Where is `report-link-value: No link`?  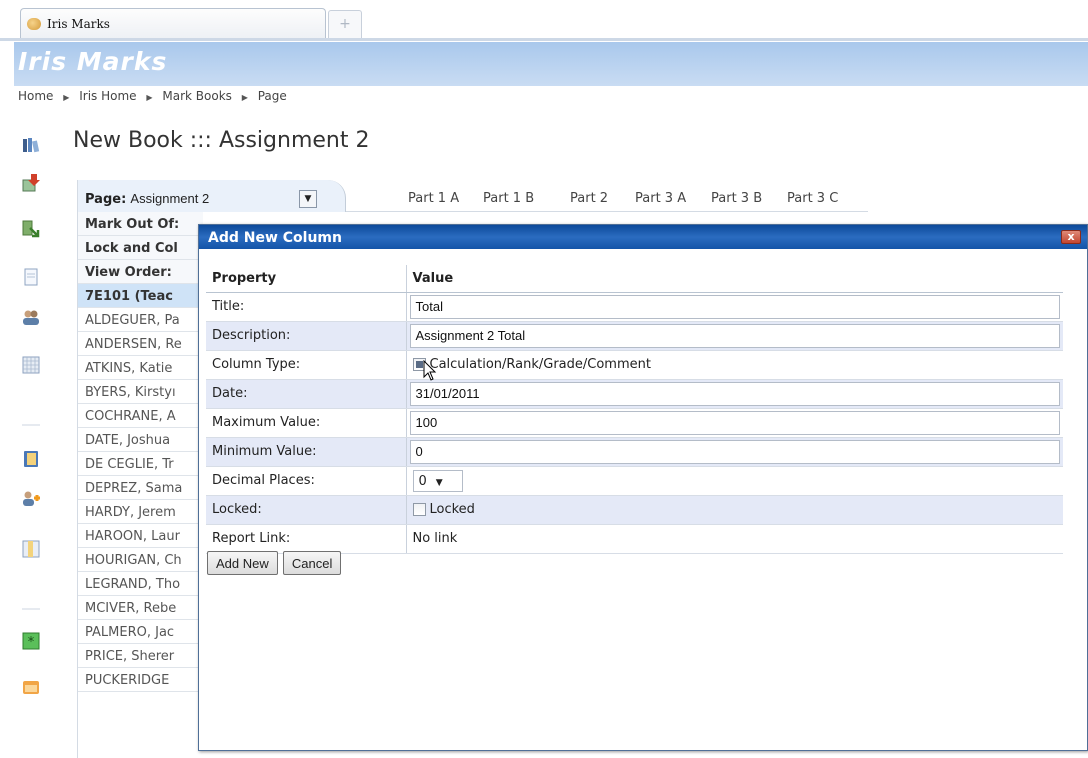 report-link-value: No link is located at coordinates (734, 539).